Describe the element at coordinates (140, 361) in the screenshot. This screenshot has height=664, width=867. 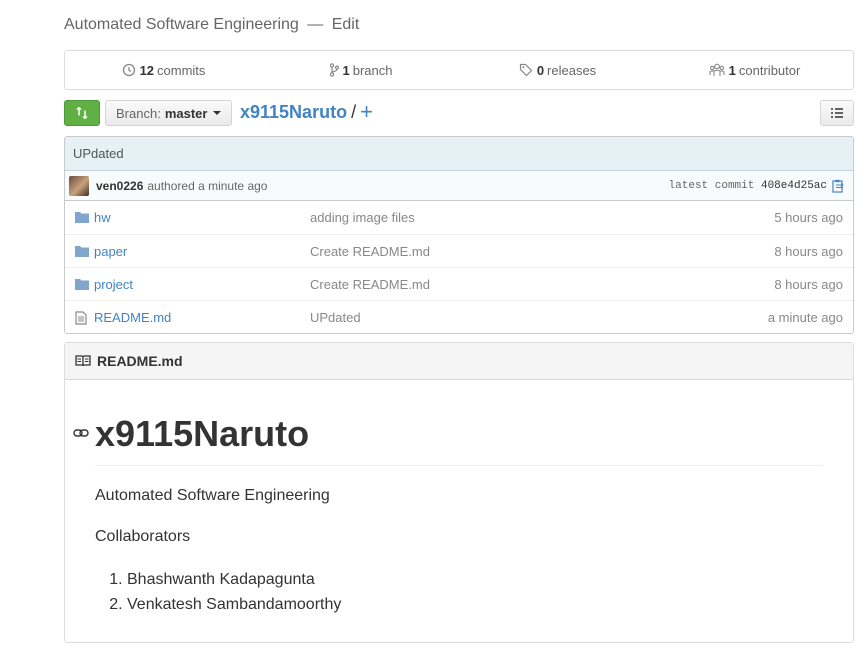
I see `readme-filename: README.md` at that location.